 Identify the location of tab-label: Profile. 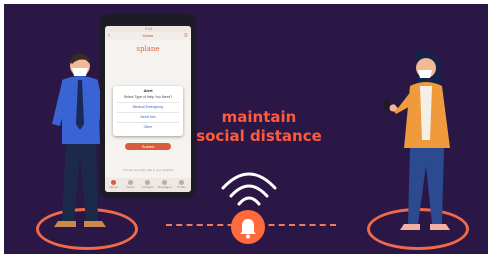
(181, 187).